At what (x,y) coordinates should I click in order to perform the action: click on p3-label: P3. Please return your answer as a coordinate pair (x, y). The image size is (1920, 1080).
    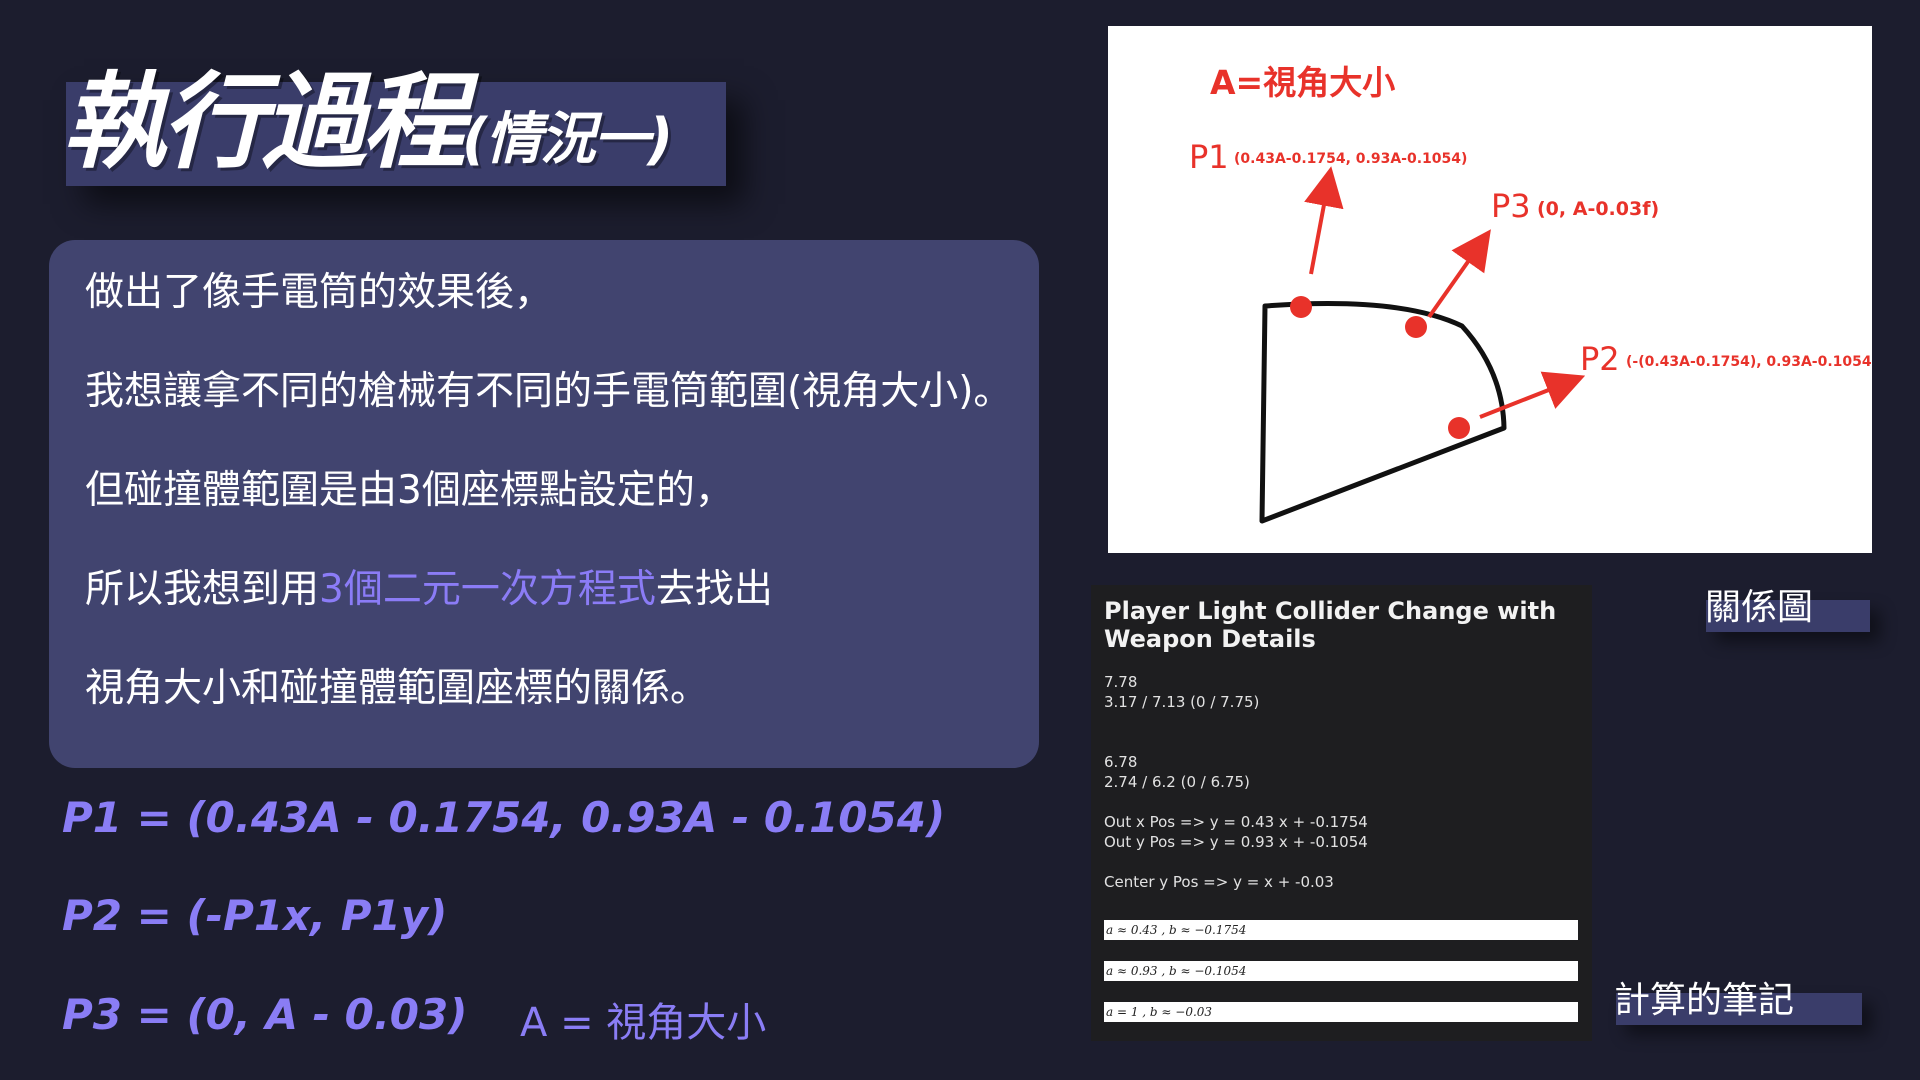
    Looking at the image, I should click on (1511, 206).